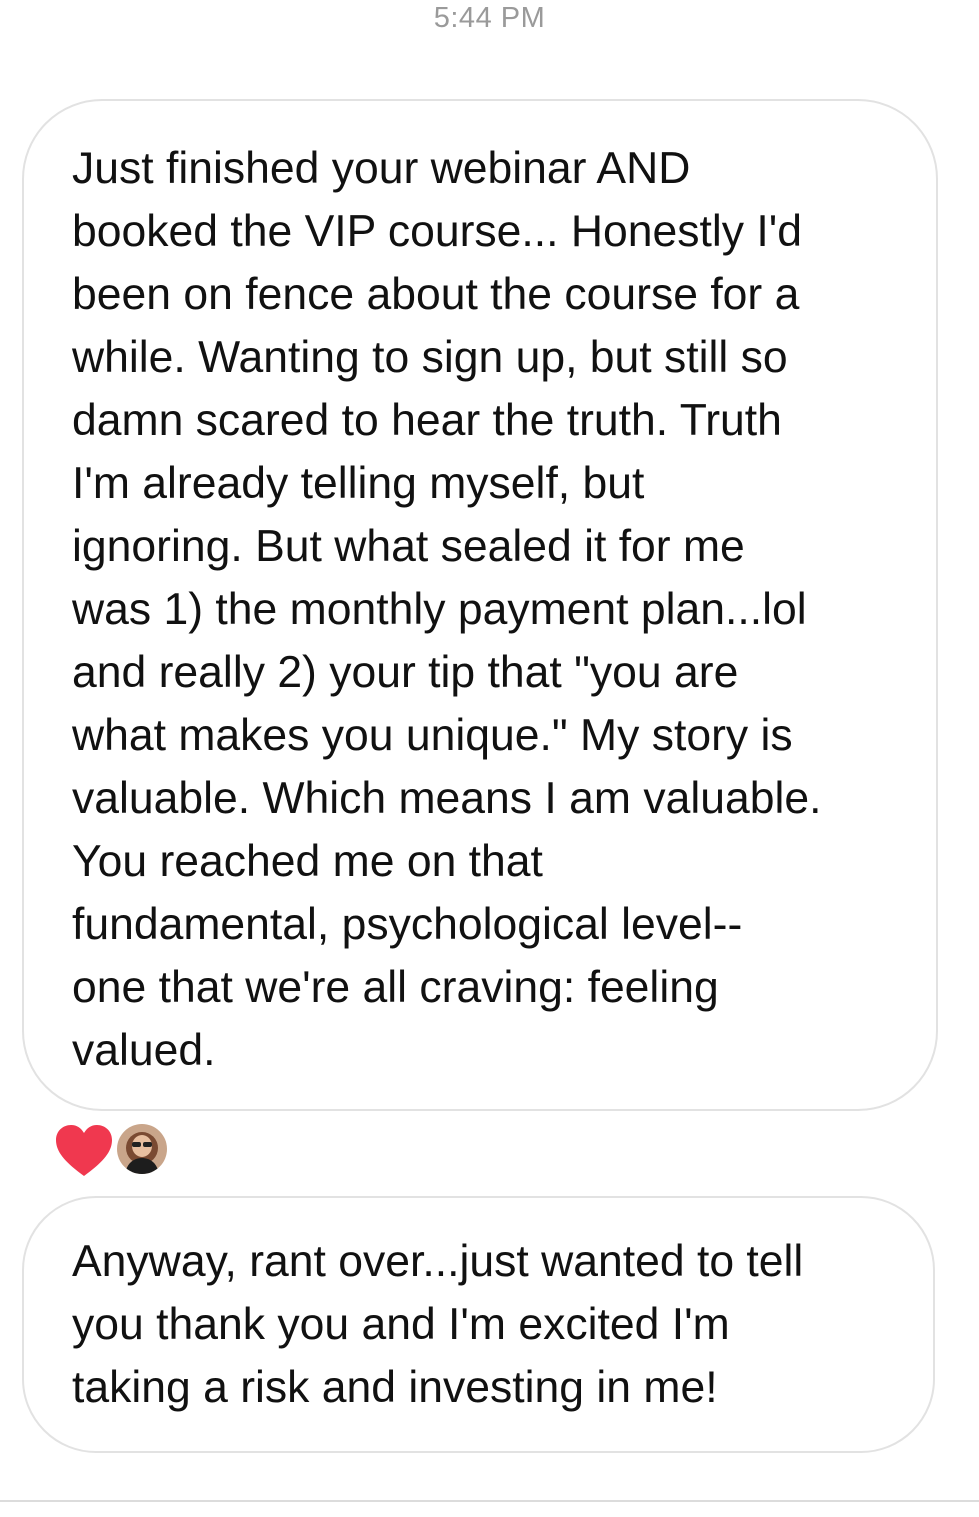  Describe the element at coordinates (84, 1150) in the screenshot. I see `heart-icon` at that location.